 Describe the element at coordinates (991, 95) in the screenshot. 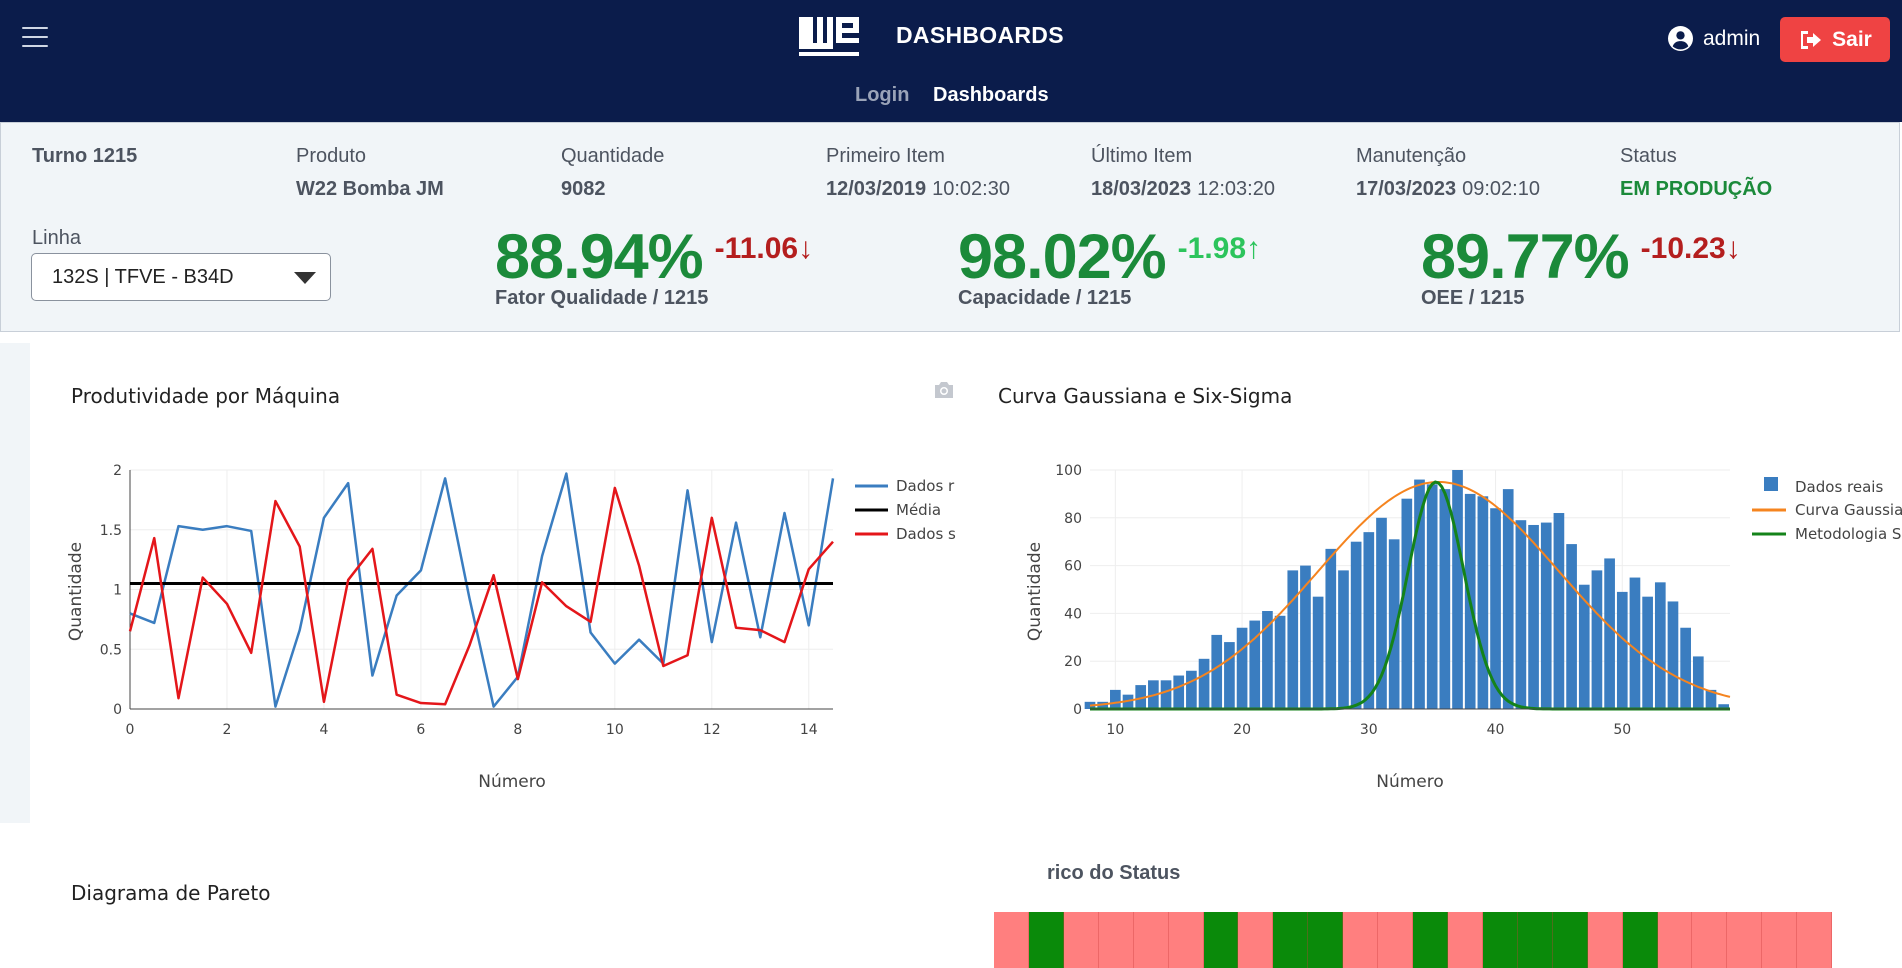

I see `nav-dashboards-link: Dashboards` at that location.